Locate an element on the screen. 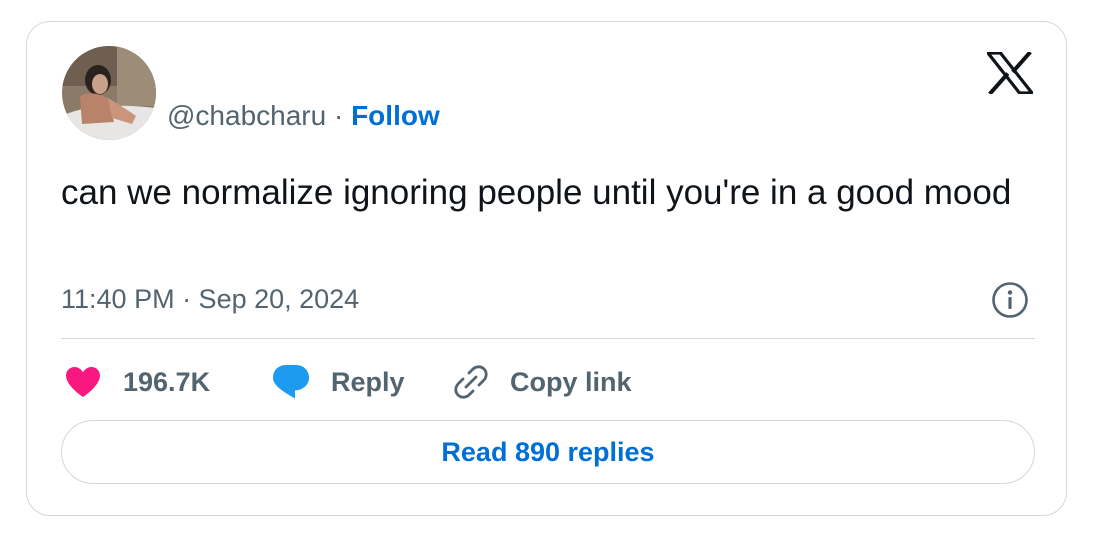  copy-link-button: Copy link is located at coordinates (542, 382).